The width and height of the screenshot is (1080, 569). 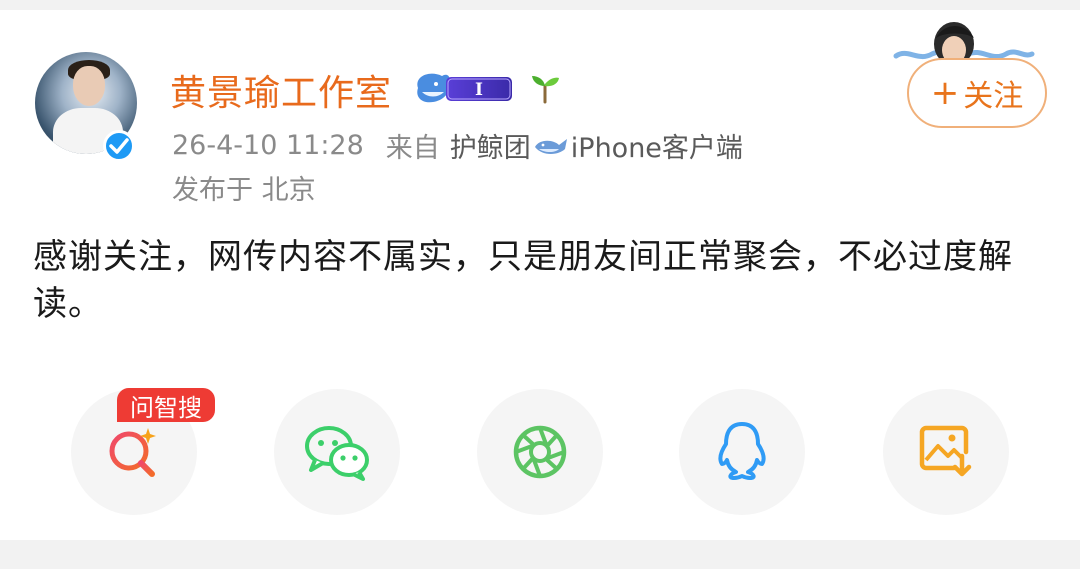 I want to click on qq-icon, so click(x=742, y=451).